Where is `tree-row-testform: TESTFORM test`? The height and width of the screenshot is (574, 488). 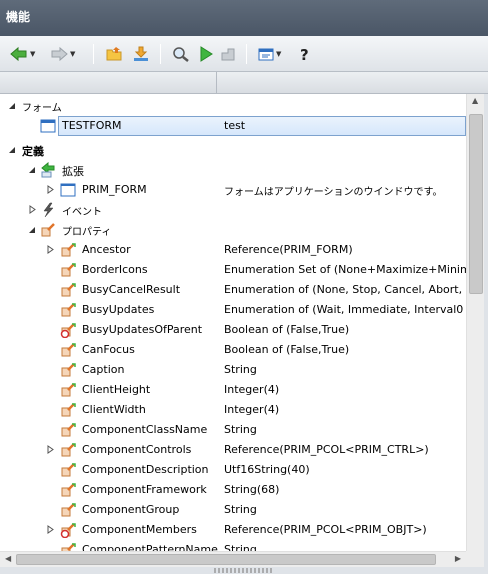 tree-row-testform: TESTFORM test is located at coordinates (233, 126).